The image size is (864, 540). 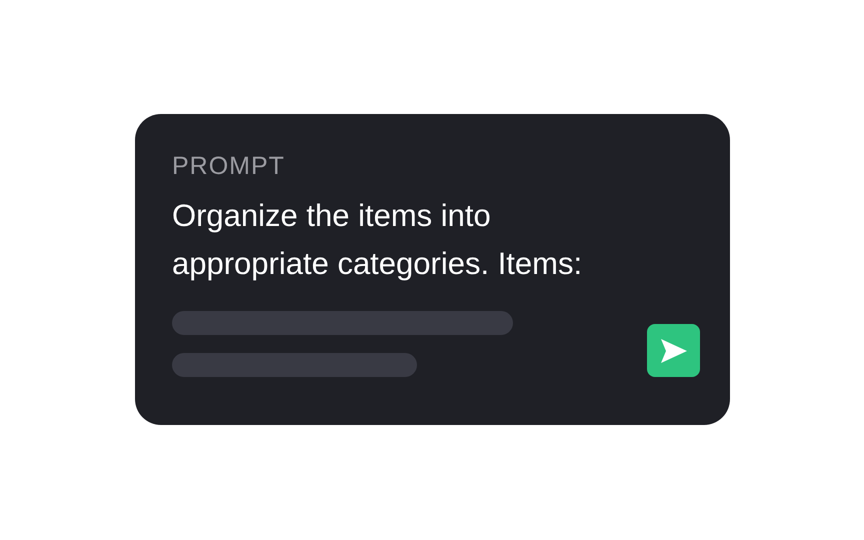 I want to click on prompt-text: Organize the items into appropriate categories. Items:, so click(x=378, y=240).